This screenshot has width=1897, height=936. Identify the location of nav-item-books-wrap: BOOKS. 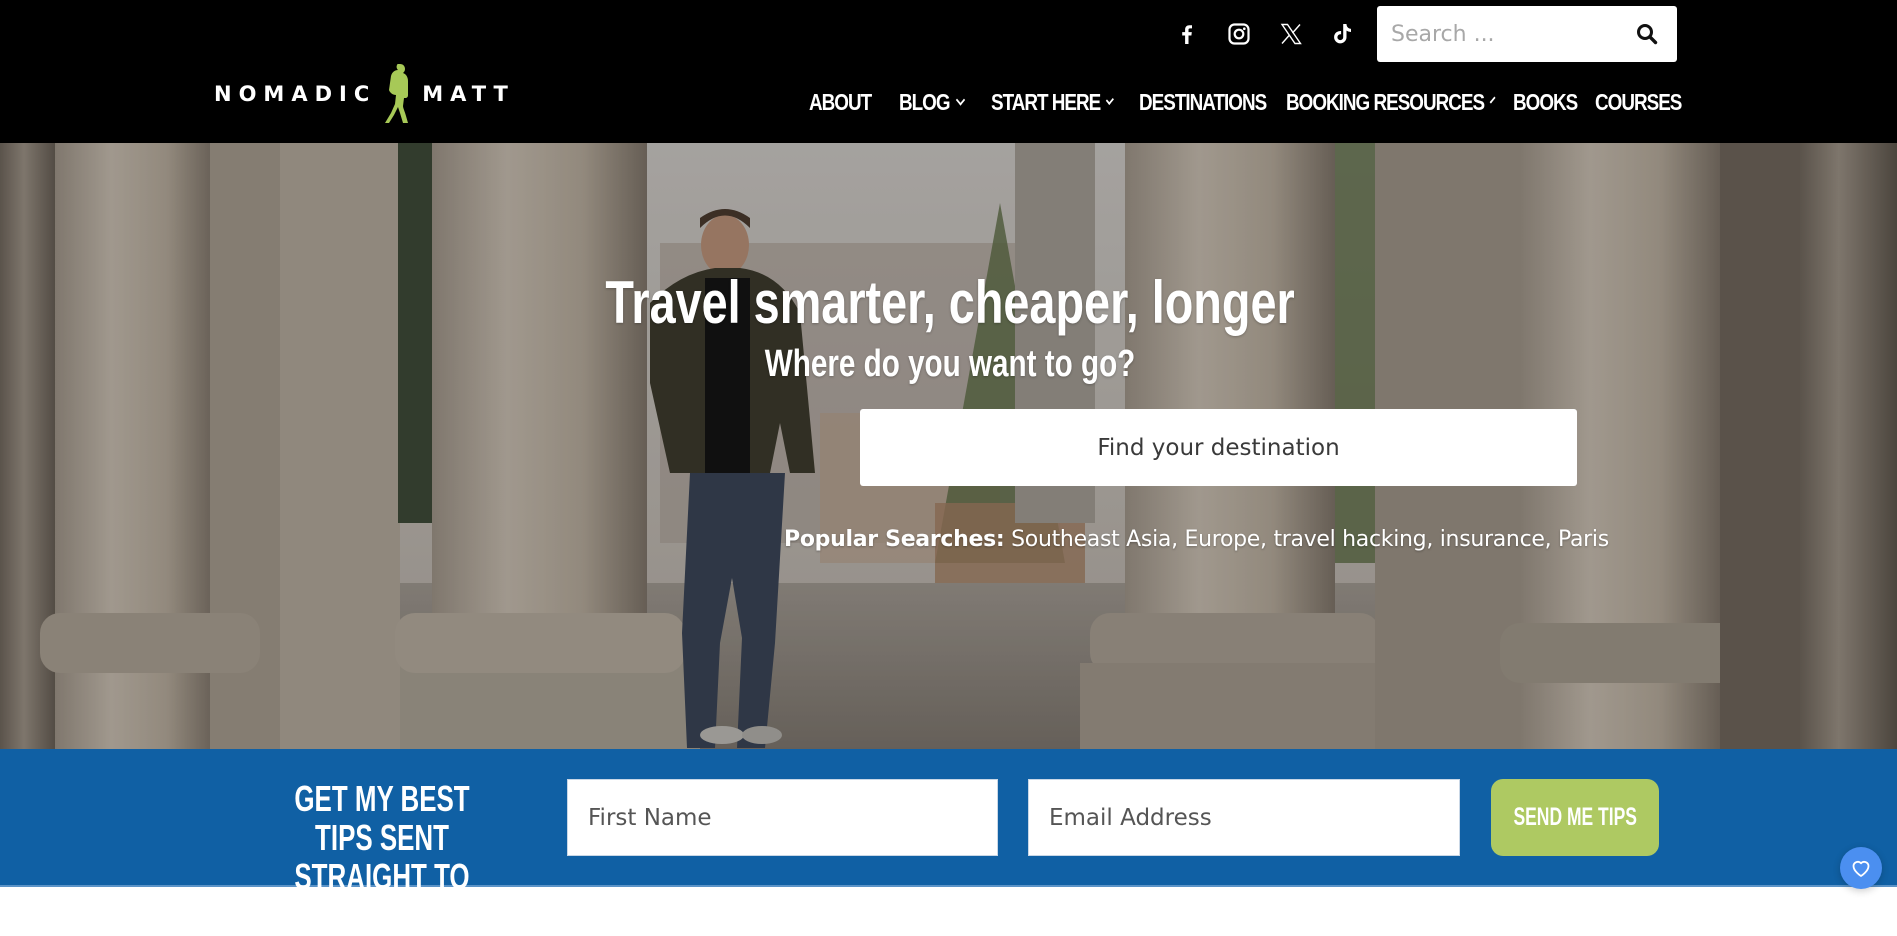
(1554, 102).